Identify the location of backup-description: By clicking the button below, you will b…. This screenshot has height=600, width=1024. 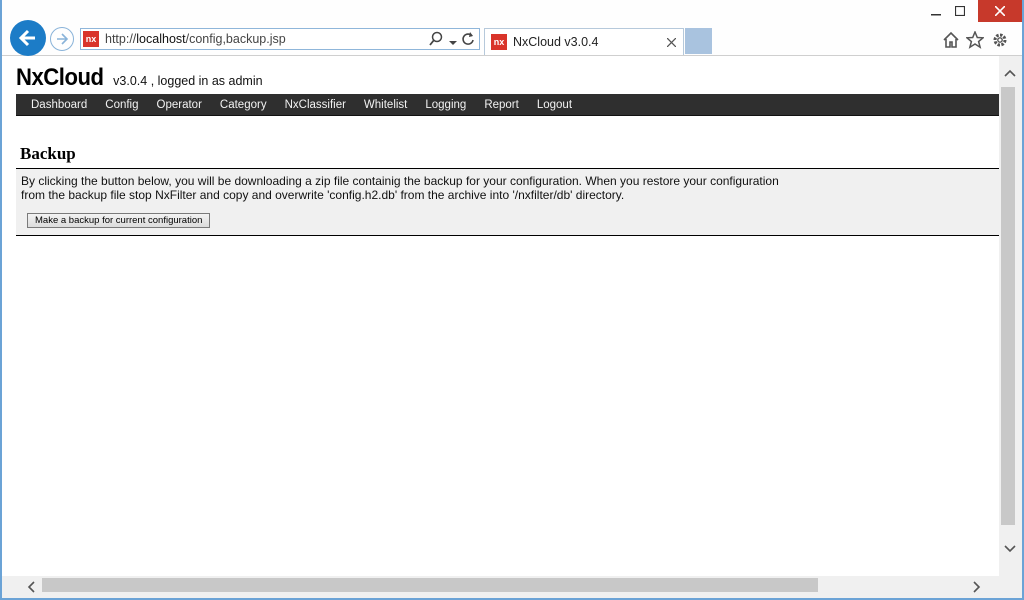
(400, 188).